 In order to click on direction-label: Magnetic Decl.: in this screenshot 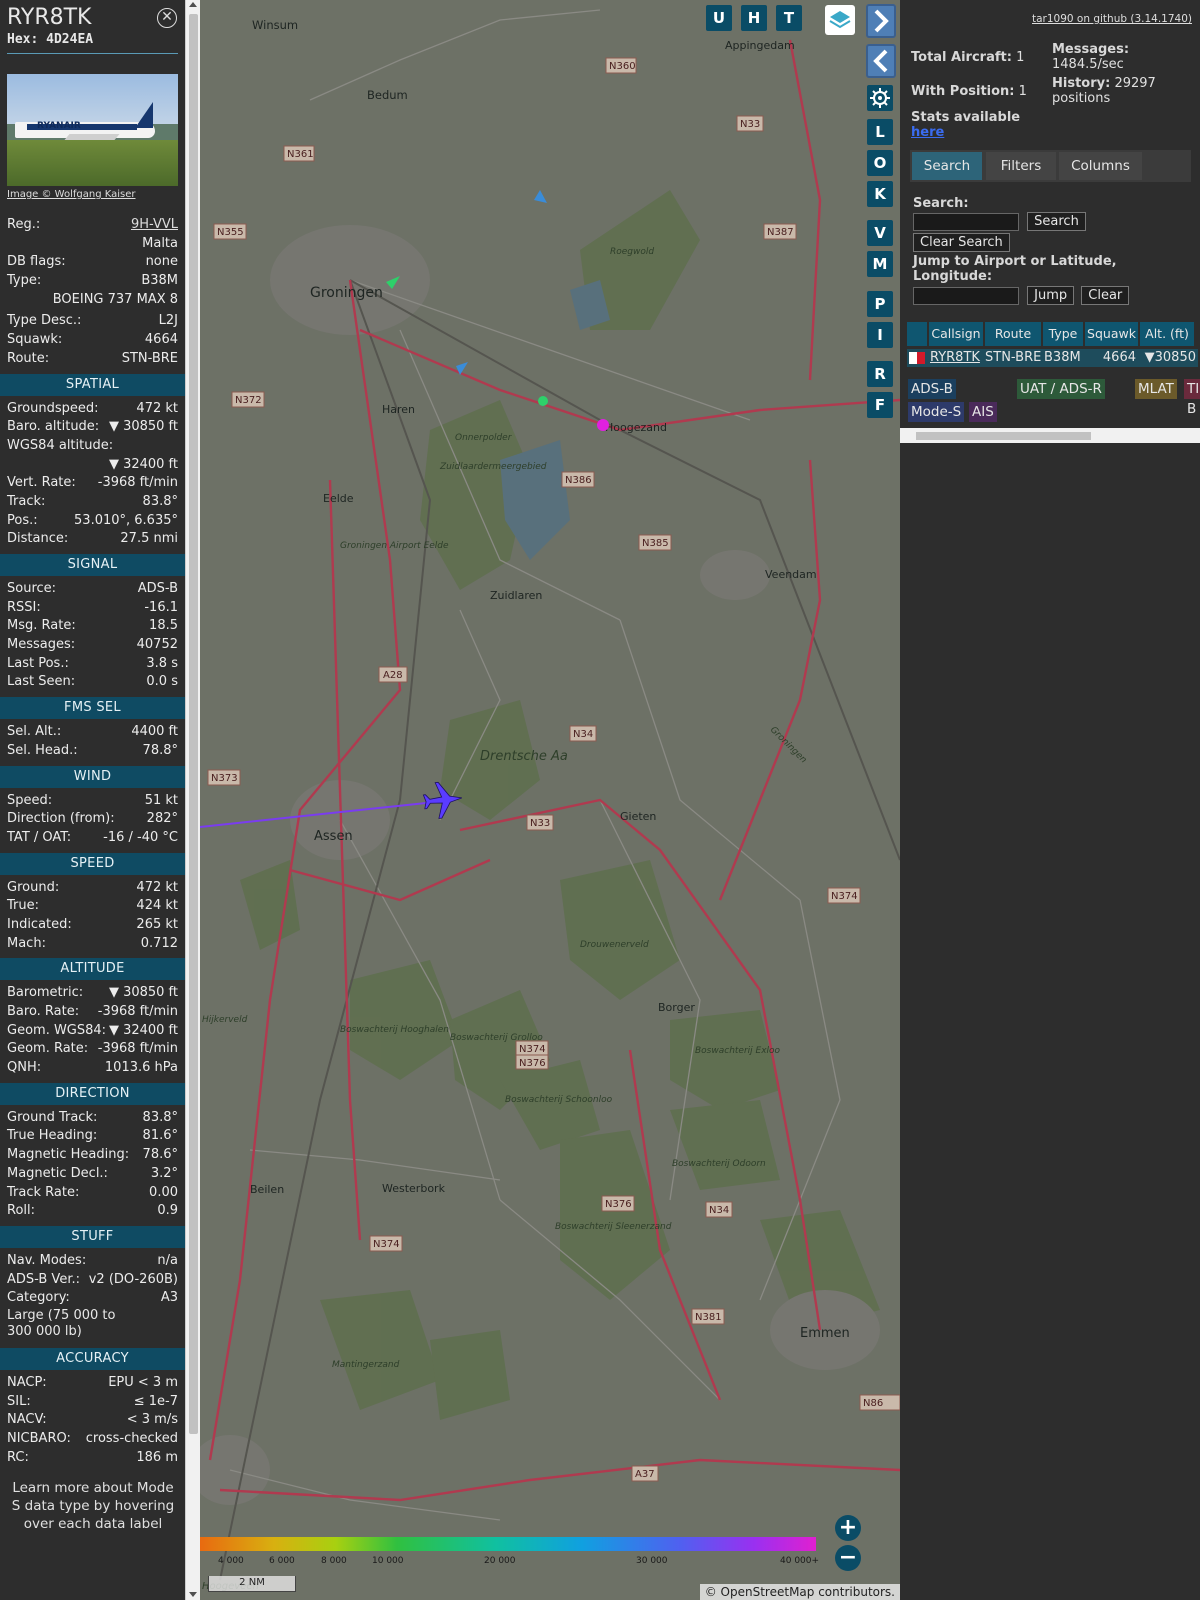, I will do `click(57, 1174)`.